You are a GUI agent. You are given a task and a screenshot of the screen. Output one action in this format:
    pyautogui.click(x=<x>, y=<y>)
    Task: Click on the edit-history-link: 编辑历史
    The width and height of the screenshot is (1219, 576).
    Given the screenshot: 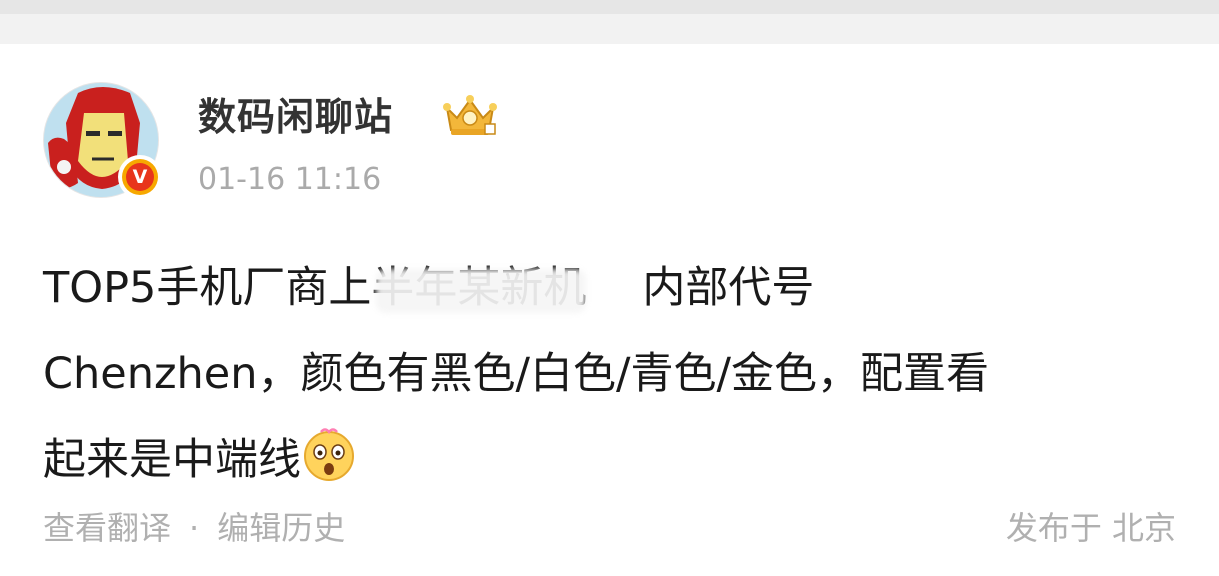 What is the action you would take?
    pyautogui.click(x=281, y=528)
    